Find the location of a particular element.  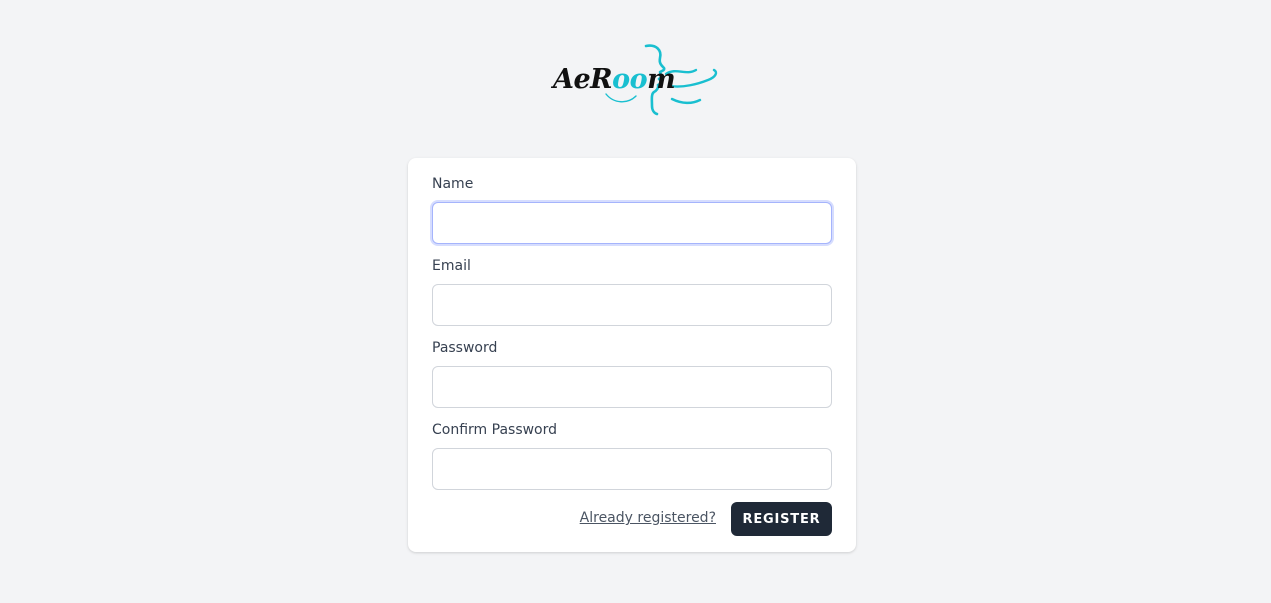

logo-text-prefix: AeR is located at coordinates (583, 79).